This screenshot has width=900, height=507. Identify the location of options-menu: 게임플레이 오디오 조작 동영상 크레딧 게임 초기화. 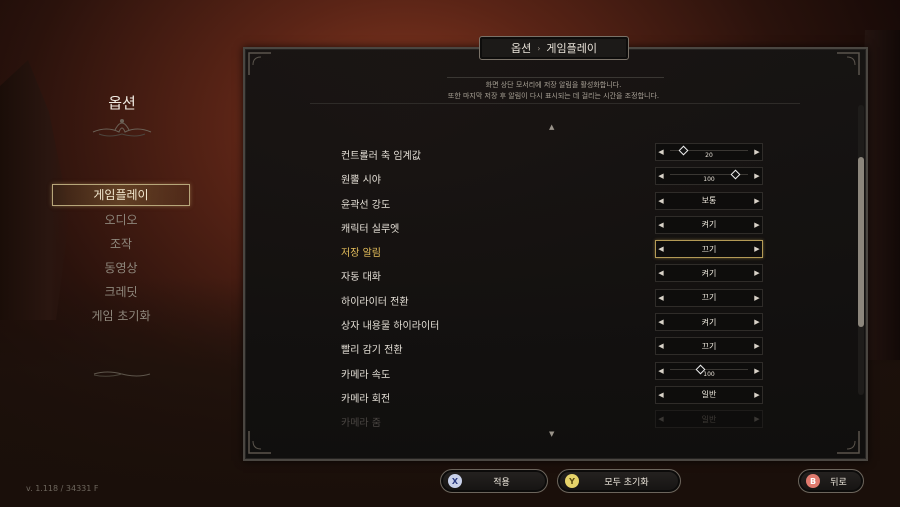
(121, 256).